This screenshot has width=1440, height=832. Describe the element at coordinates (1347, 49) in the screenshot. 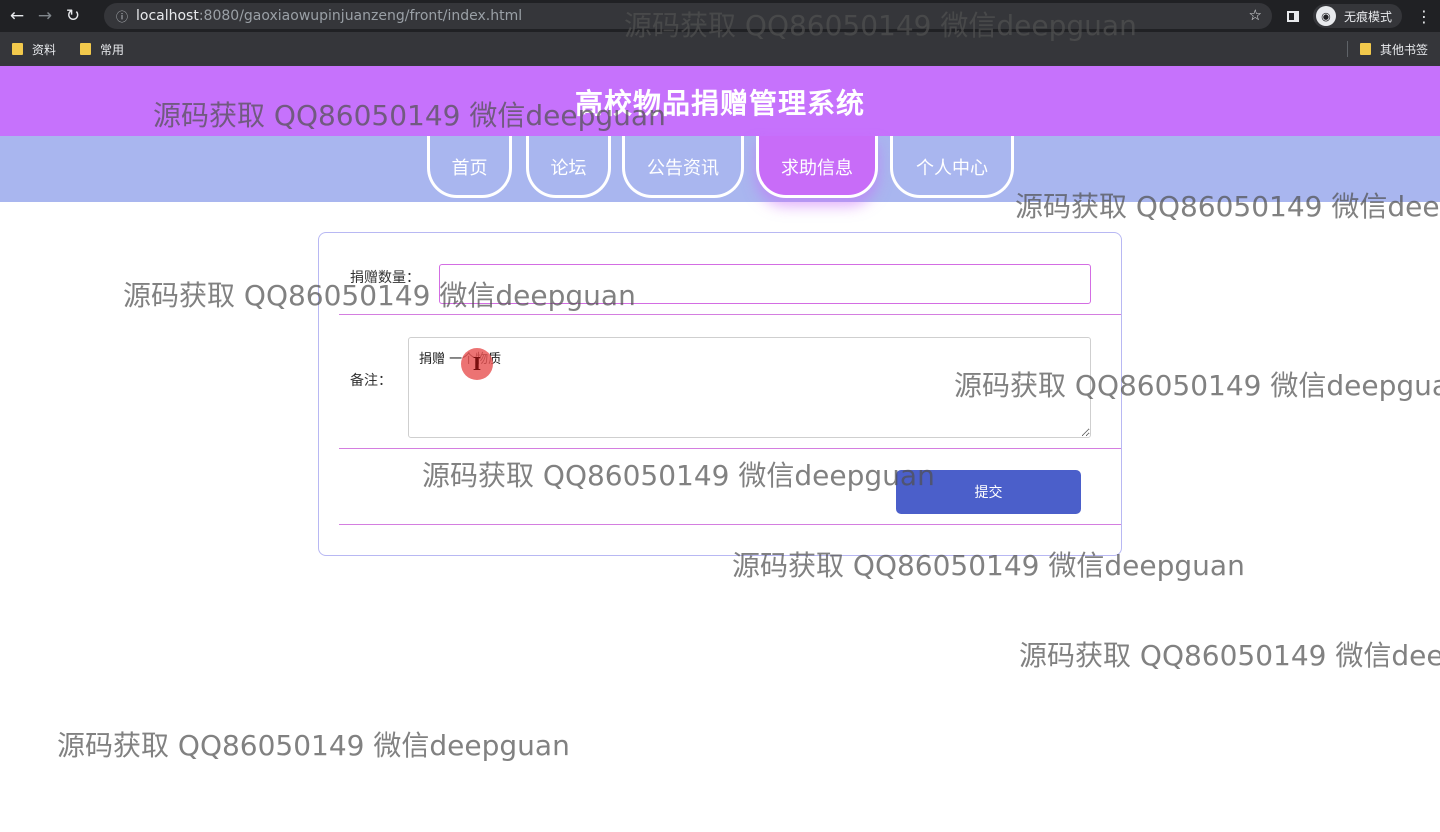

I see `bookmark-separator` at that location.